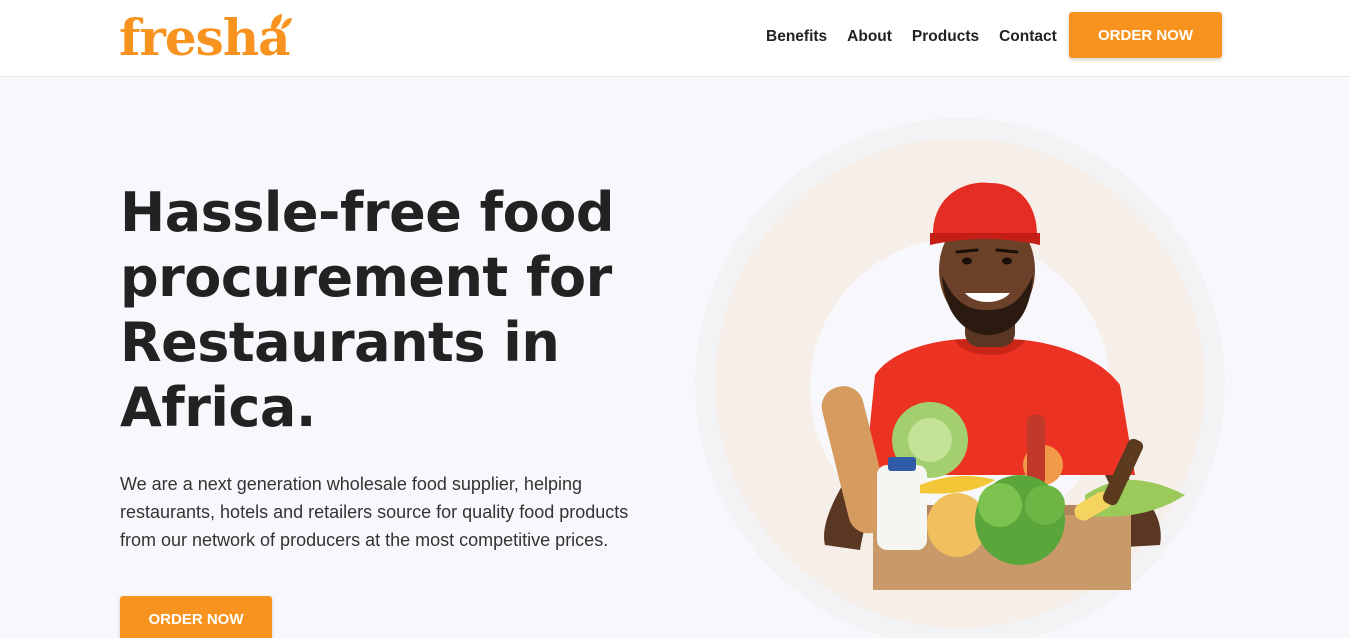 The width and height of the screenshot is (1349, 638). What do you see at coordinates (945, 37) in the screenshot?
I see `nav-link-products: Products` at bounding box center [945, 37].